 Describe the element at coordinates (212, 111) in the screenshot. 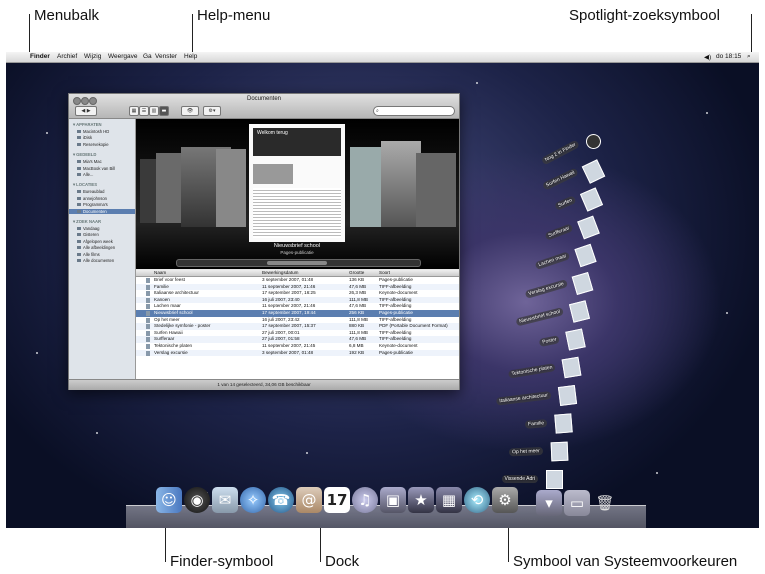

I see `action-gear-icon: ⚙▾` at that location.